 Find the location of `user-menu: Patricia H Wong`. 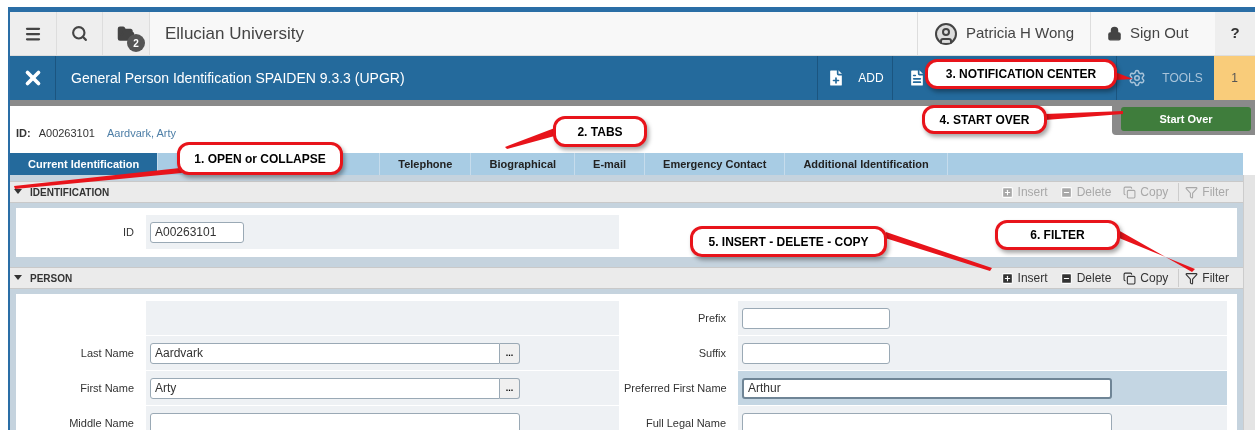

user-menu: Patricia H Wong is located at coordinates (1003, 33).